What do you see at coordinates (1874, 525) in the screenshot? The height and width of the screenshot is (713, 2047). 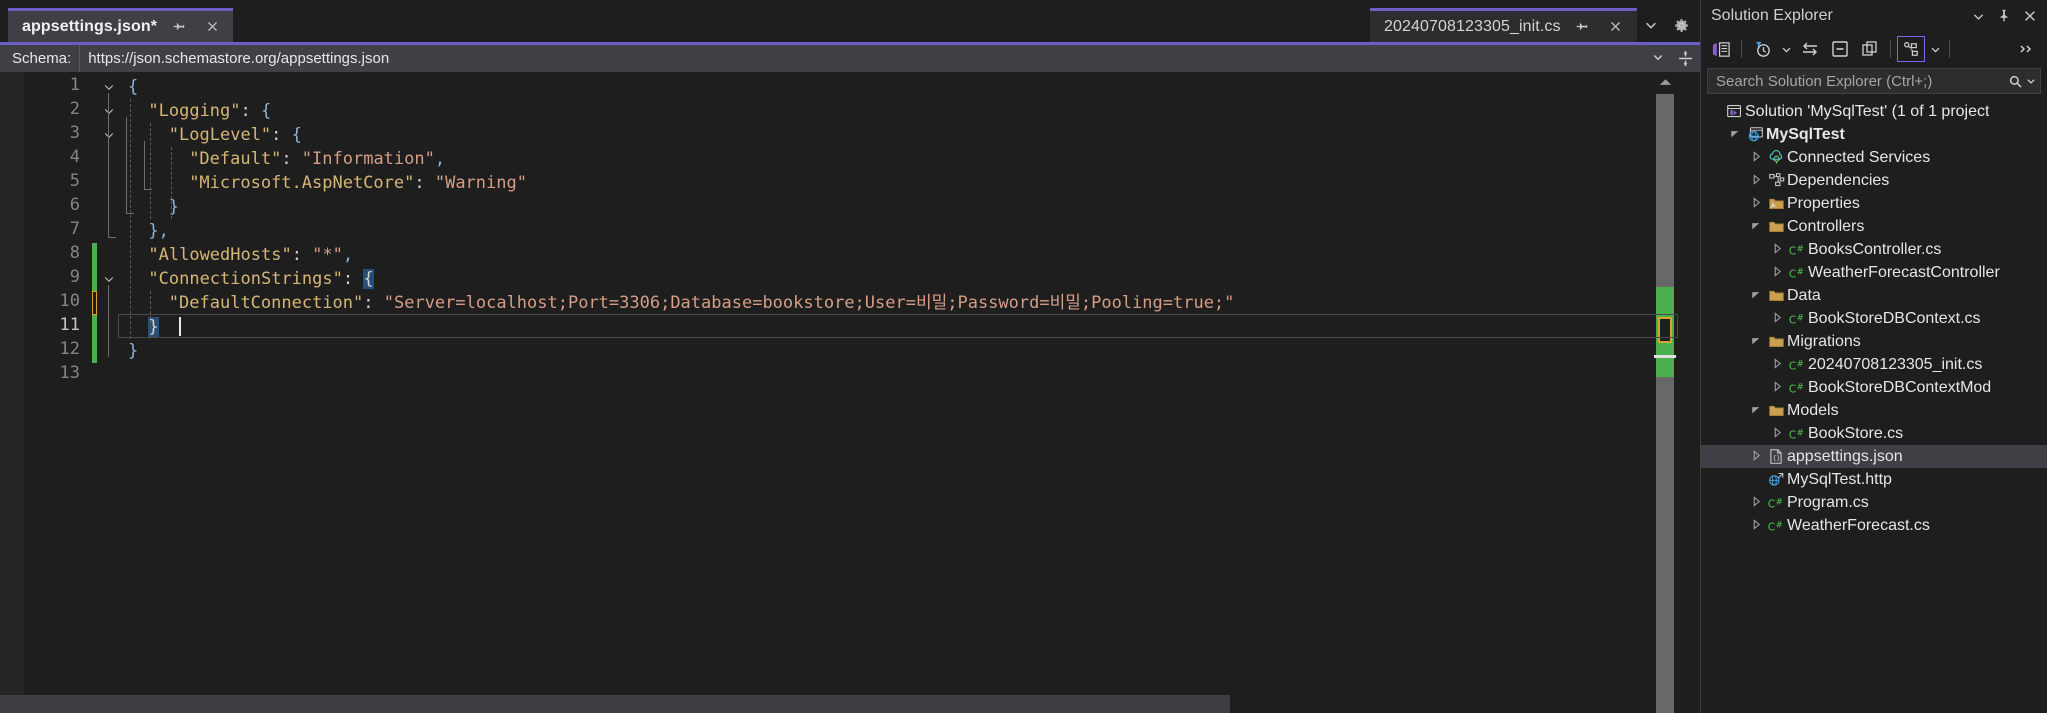 I see `tree-item-weatherforecast-cs: C # WeatherForecast.cs` at bounding box center [1874, 525].